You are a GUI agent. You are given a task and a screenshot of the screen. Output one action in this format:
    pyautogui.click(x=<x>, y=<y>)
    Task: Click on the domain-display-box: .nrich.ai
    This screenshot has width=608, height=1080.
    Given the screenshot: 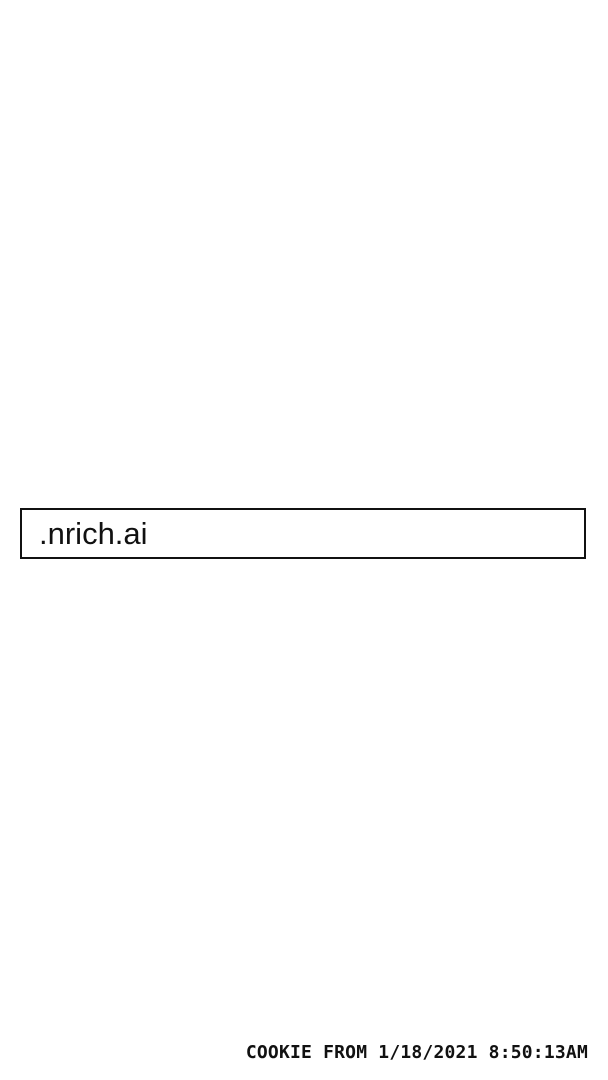 What is the action you would take?
    pyautogui.click(x=303, y=533)
    